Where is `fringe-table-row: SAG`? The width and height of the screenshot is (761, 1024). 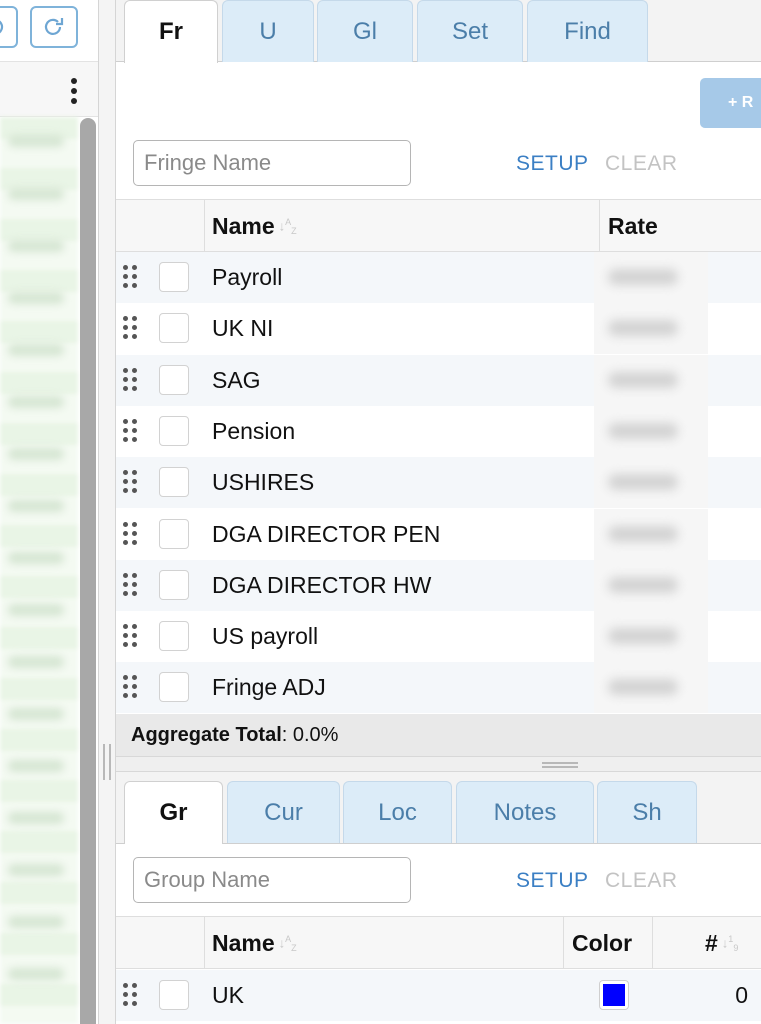 fringe-table-row: SAG is located at coordinates (438, 380).